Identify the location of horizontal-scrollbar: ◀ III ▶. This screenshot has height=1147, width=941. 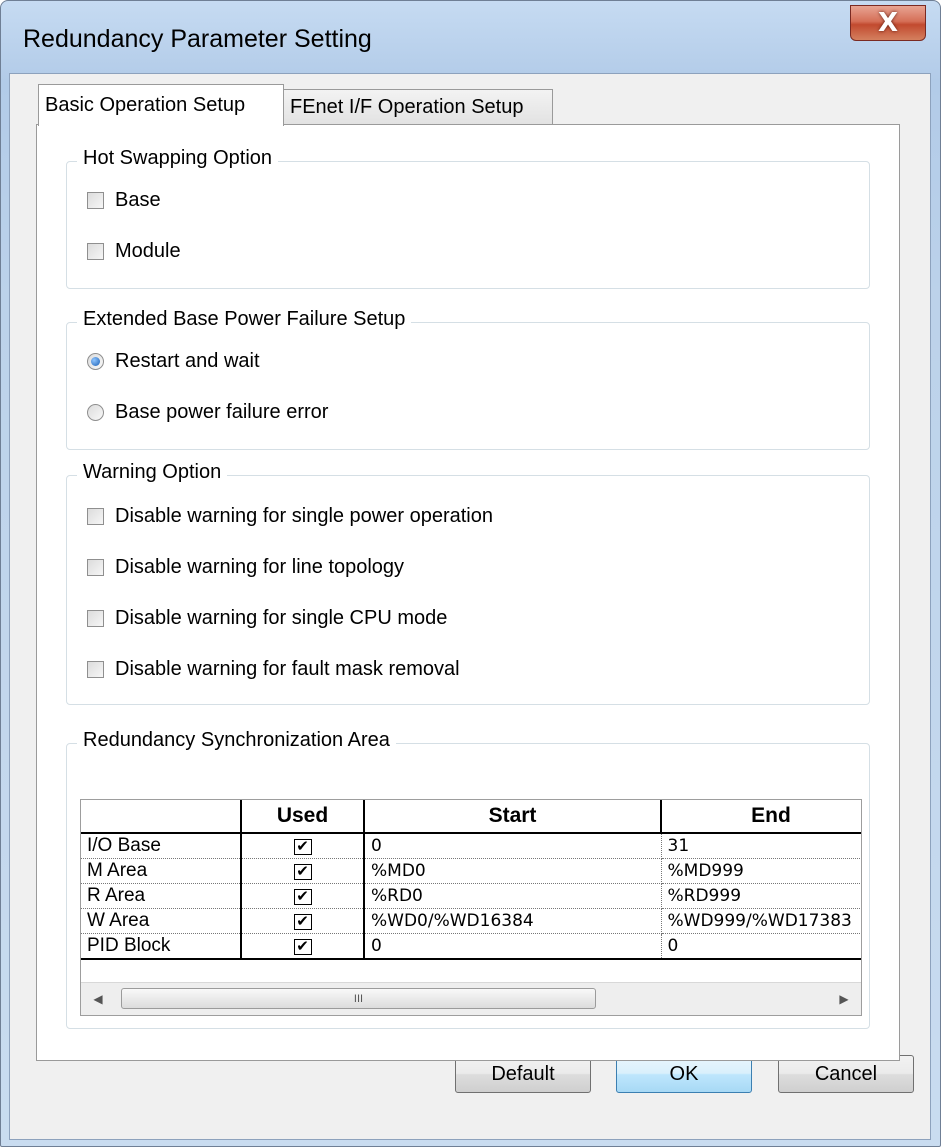
(471, 998).